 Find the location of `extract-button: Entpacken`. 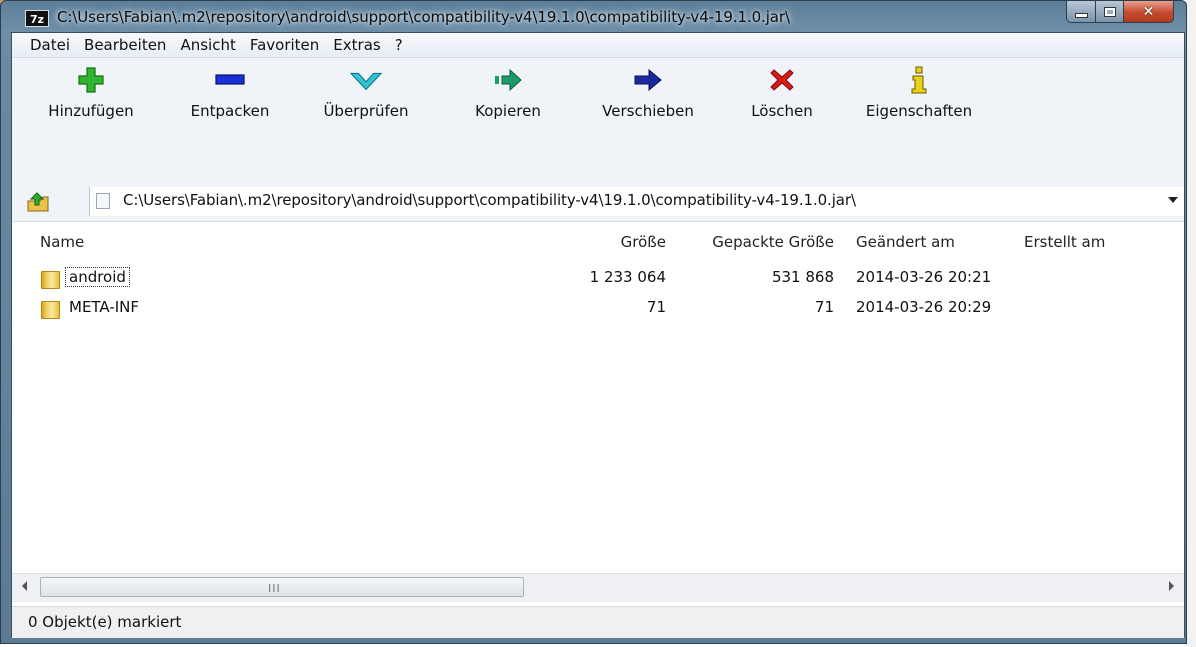

extract-button: Entpacken is located at coordinates (230, 97).